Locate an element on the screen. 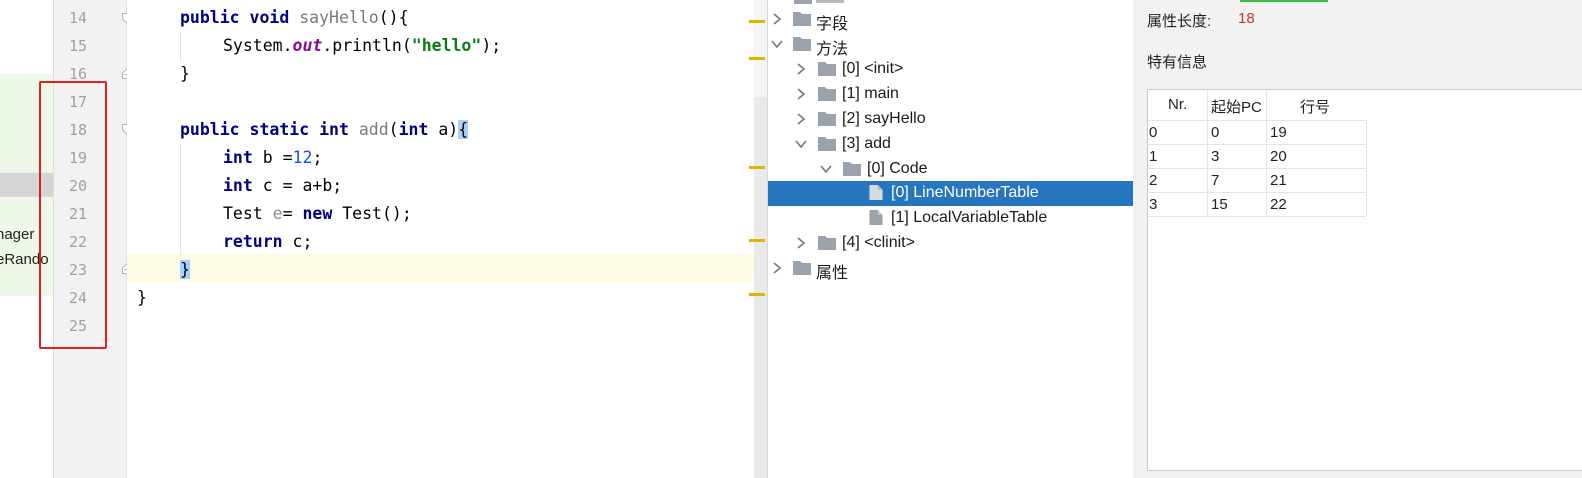 The height and width of the screenshot is (478, 1582). code-token: public static int is located at coordinates (264, 129).